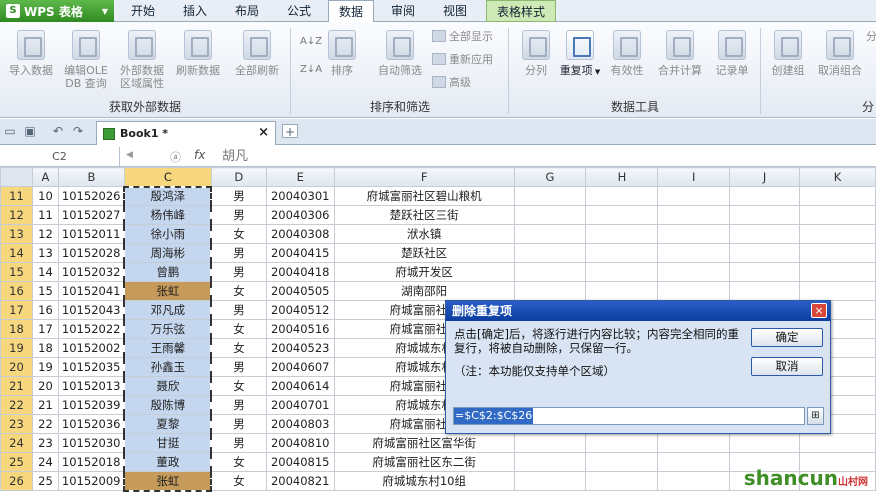 Image resolution: width=876 pixels, height=494 pixels. What do you see at coordinates (235, 156) in the screenshot?
I see `formula-input: 胡凡` at bounding box center [235, 156].